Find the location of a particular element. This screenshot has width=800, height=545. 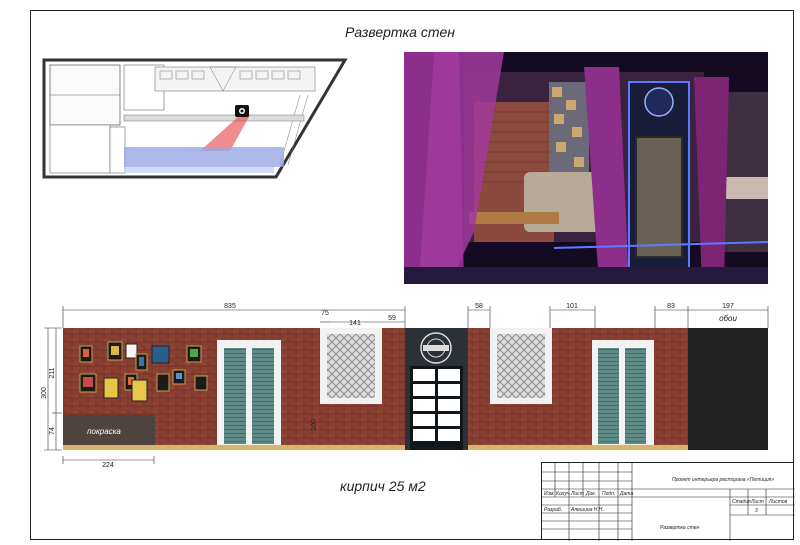

glazed-door is located at coordinates (436, 389).